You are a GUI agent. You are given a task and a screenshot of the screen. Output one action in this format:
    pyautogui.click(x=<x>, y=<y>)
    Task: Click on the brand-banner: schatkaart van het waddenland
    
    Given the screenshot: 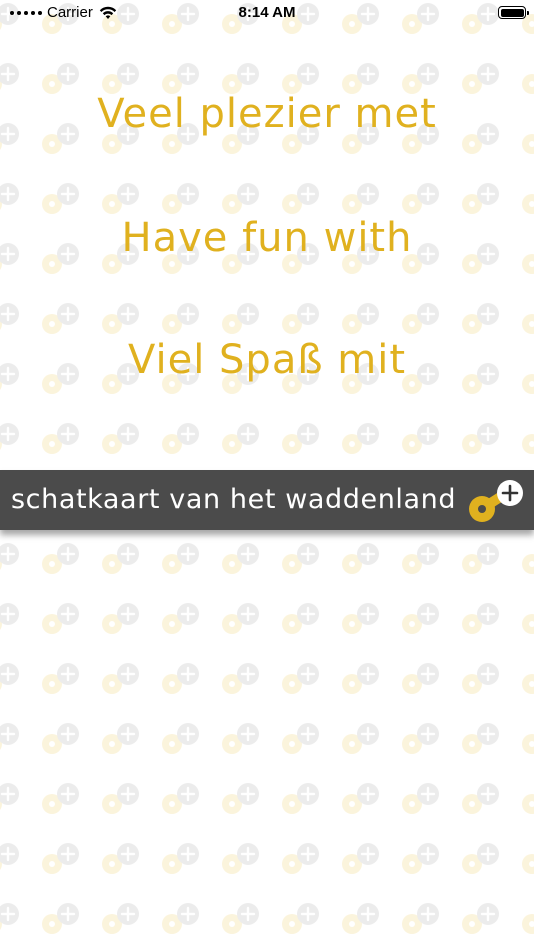 What is the action you would take?
    pyautogui.click(x=267, y=500)
    